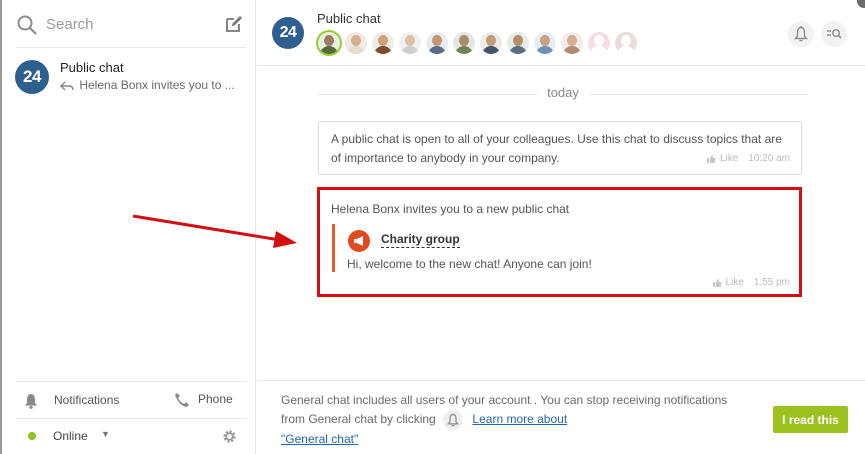 The width and height of the screenshot is (865, 454). What do you see at coordinates (860, 5) in the screenshot?
I see `window-corner-button` at bounding box center [860, 5].